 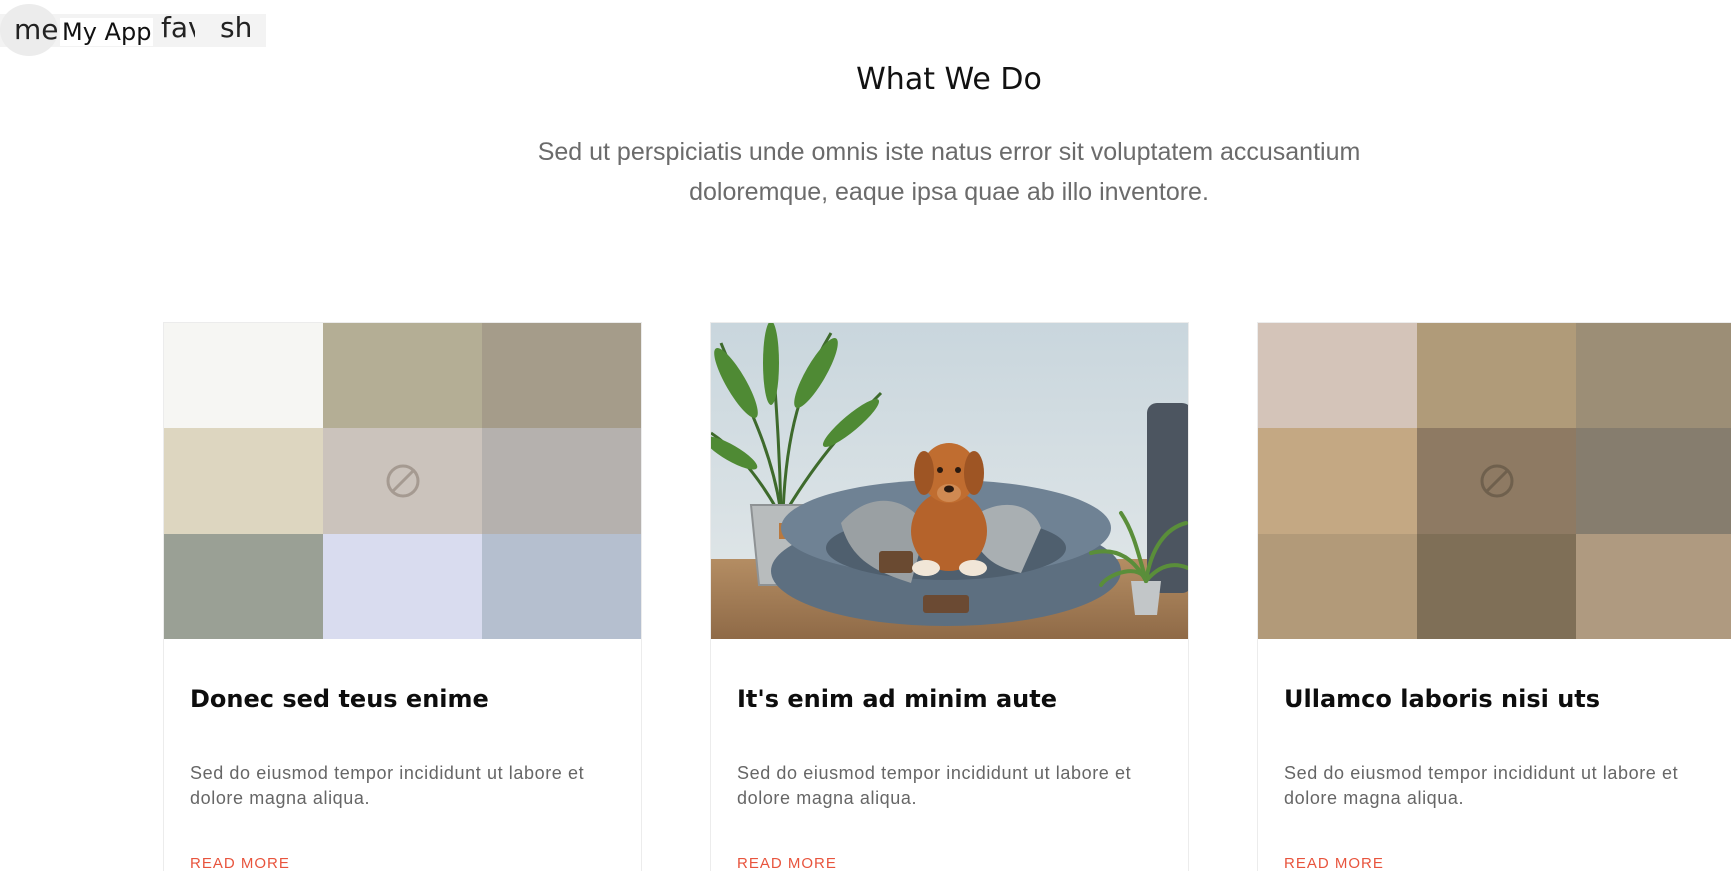 I want to click on section-title: What We Do, so click(x=949, y=79).